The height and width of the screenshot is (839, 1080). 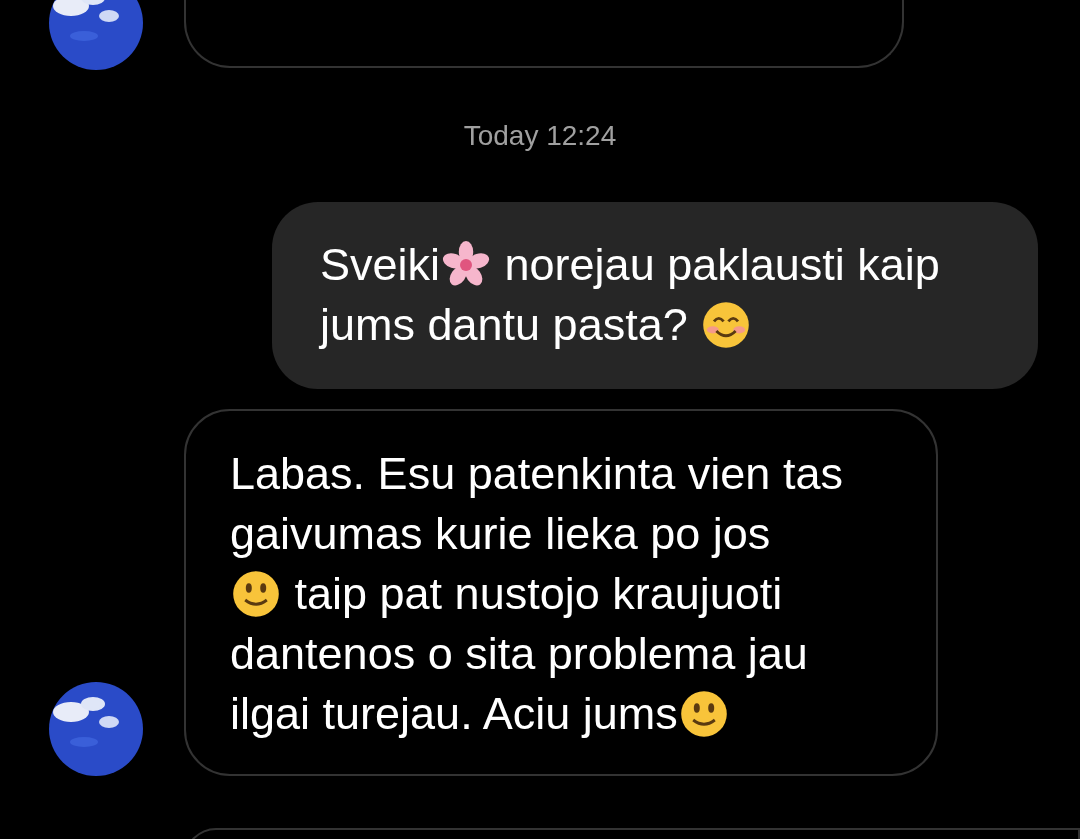 What do you see at coordinates (721, 265) in the screenshot?
I see `message-text: norejau paklausti kaip` at bounding box center [721, 265].